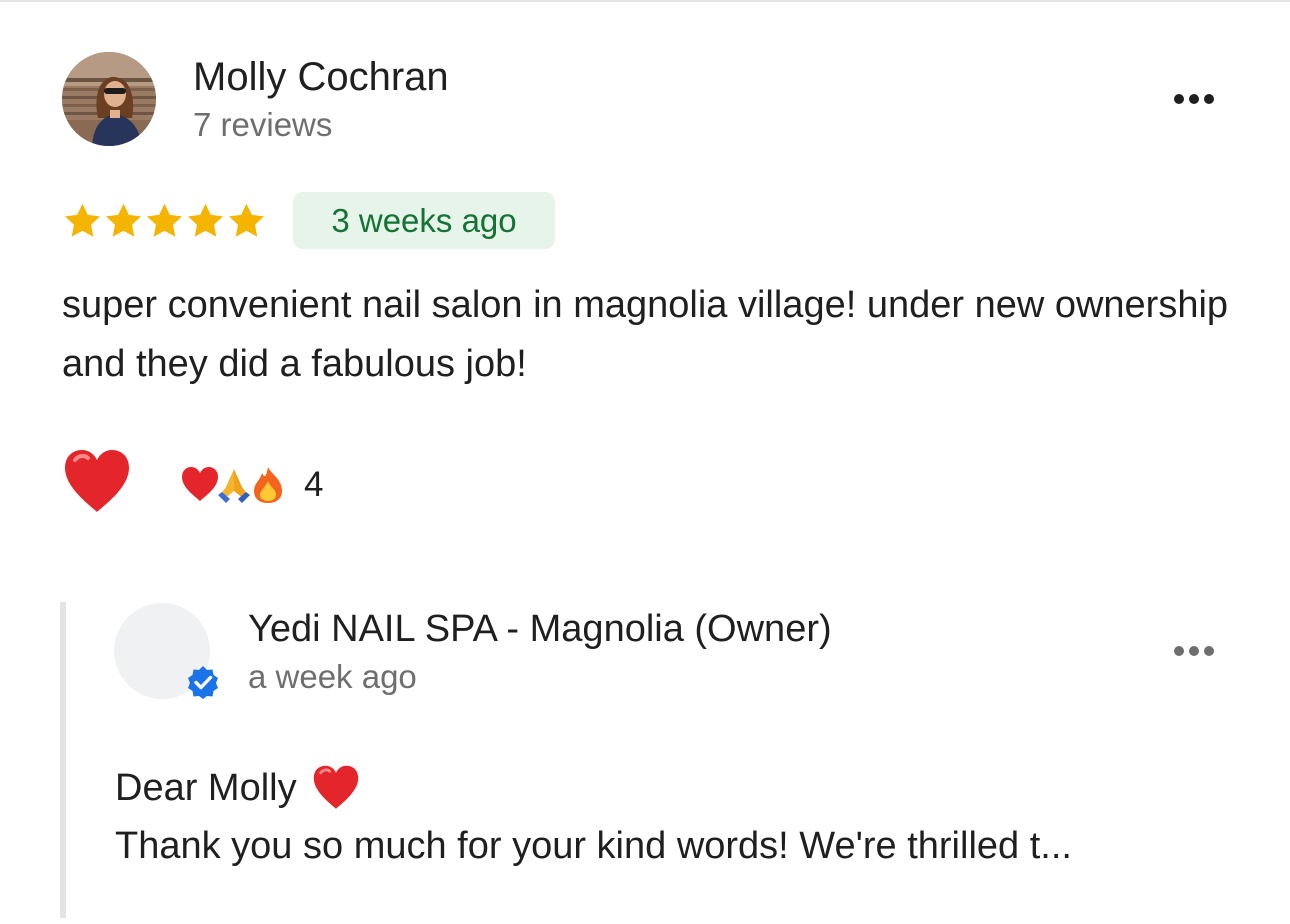  I want to click on owner-name: Yedi NAIL SPA - Magnolia (Owner), so click(540, 629).